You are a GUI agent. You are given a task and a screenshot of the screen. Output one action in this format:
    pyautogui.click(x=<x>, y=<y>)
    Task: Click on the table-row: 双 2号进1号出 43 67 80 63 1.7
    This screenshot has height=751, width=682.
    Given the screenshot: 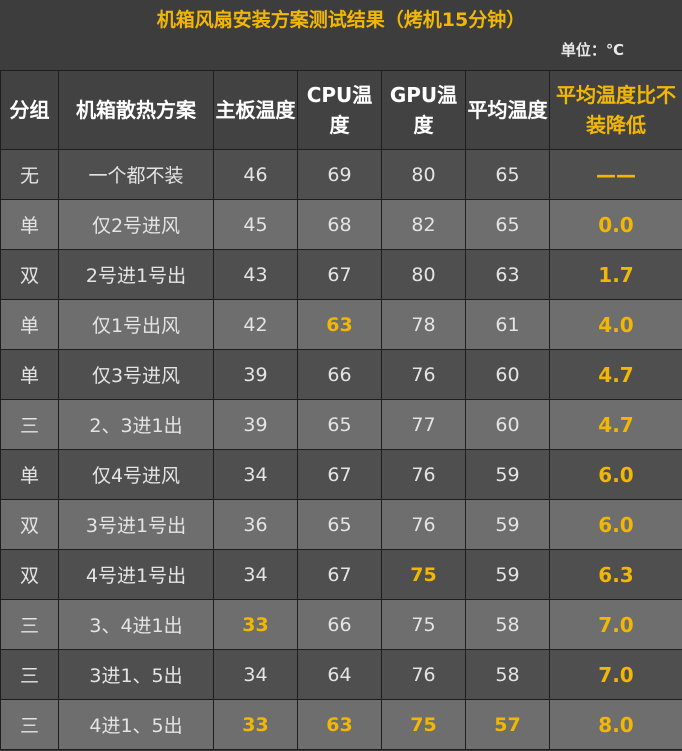 What is the action you would take?
    pyautogui.click(x=341, y=274)
    